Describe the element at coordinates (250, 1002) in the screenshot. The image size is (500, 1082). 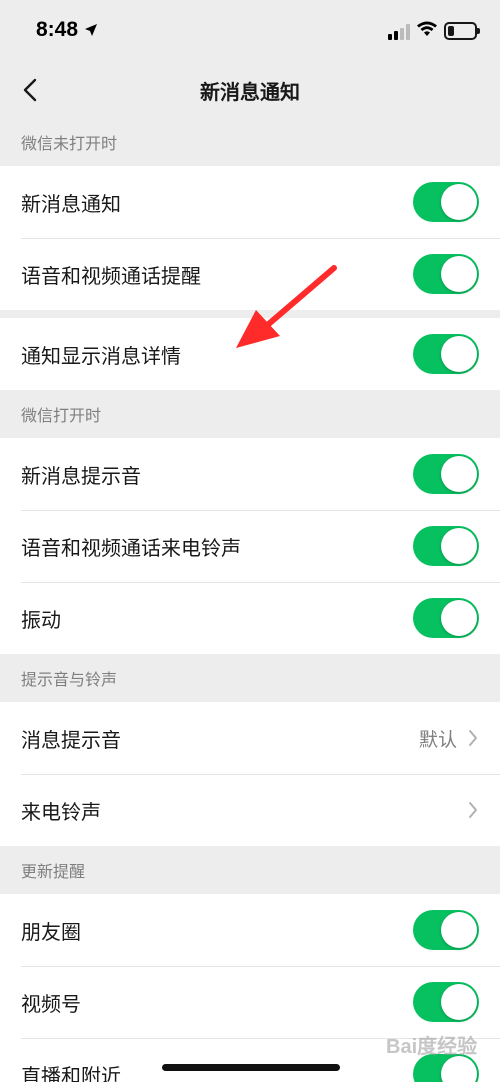
I see `row-channels: 视频号` at that location.